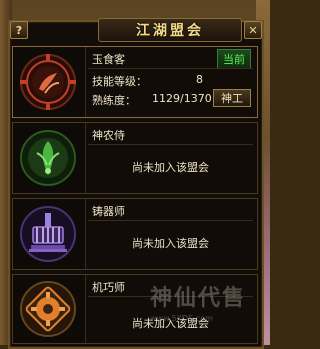  What do you see at coordinates (232, 98) in the screenshot?
I see `title-button: 神工` at bounding box center [232, 98].